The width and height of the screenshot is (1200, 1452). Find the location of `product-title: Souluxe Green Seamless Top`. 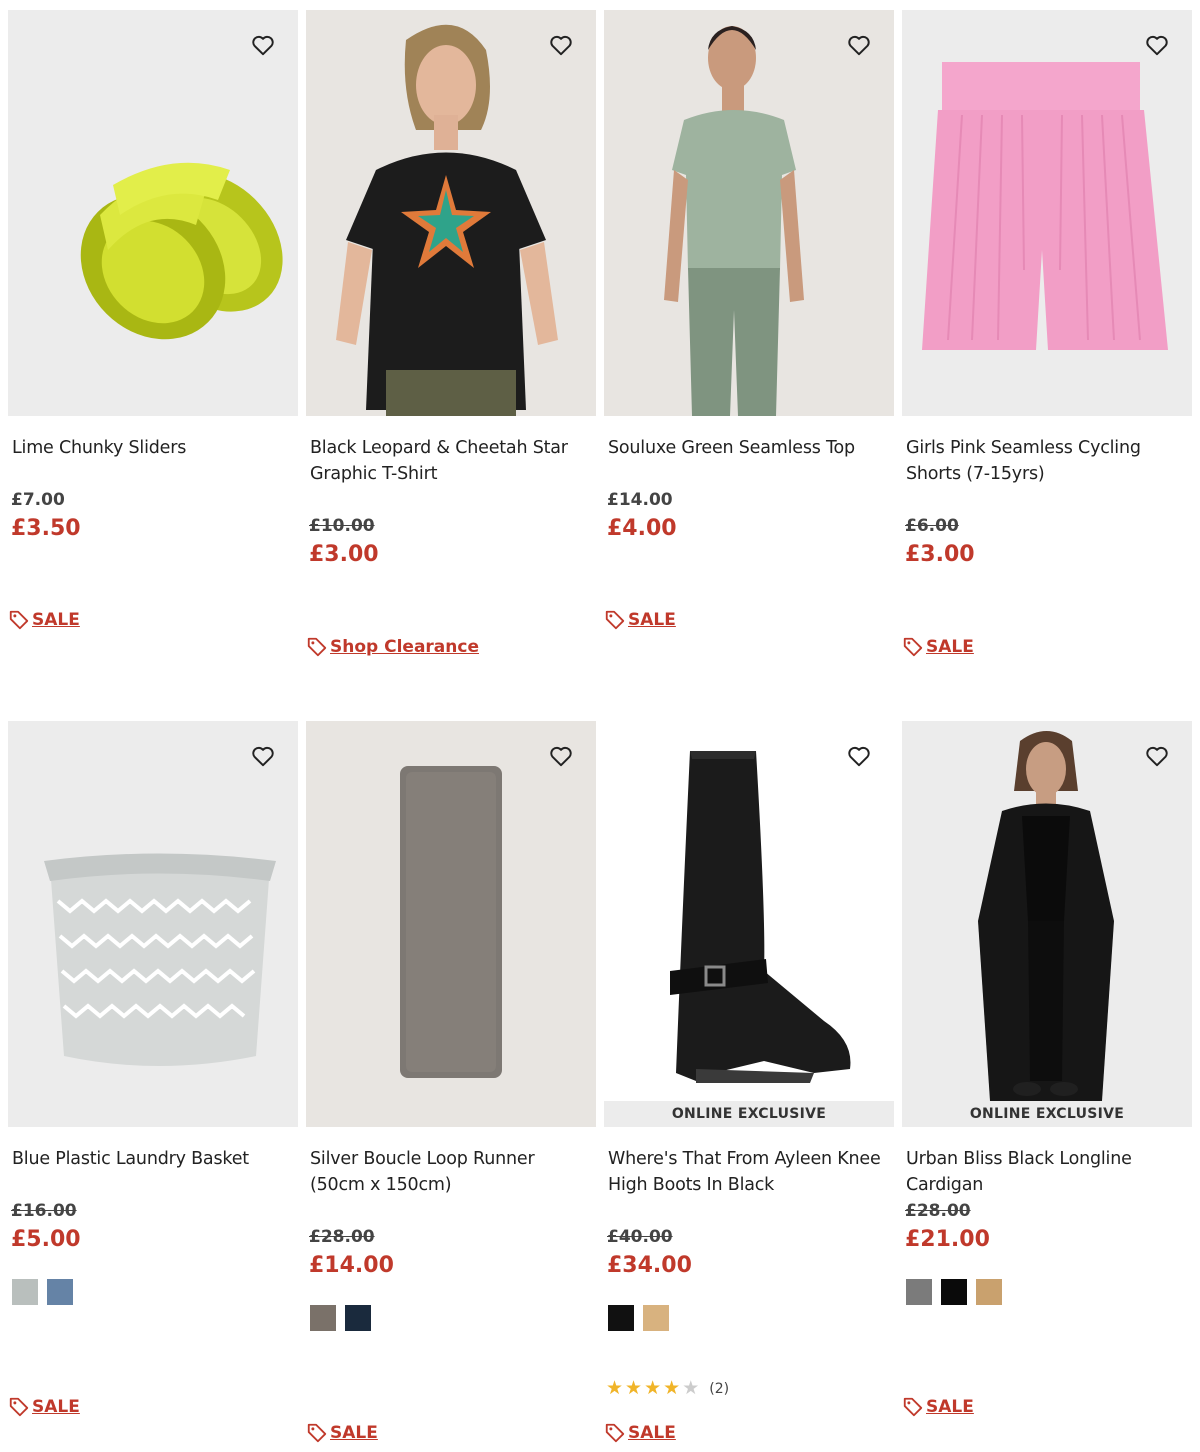

product-title: Souluxe Green Seamless Top is located at coordinates (750, 448).